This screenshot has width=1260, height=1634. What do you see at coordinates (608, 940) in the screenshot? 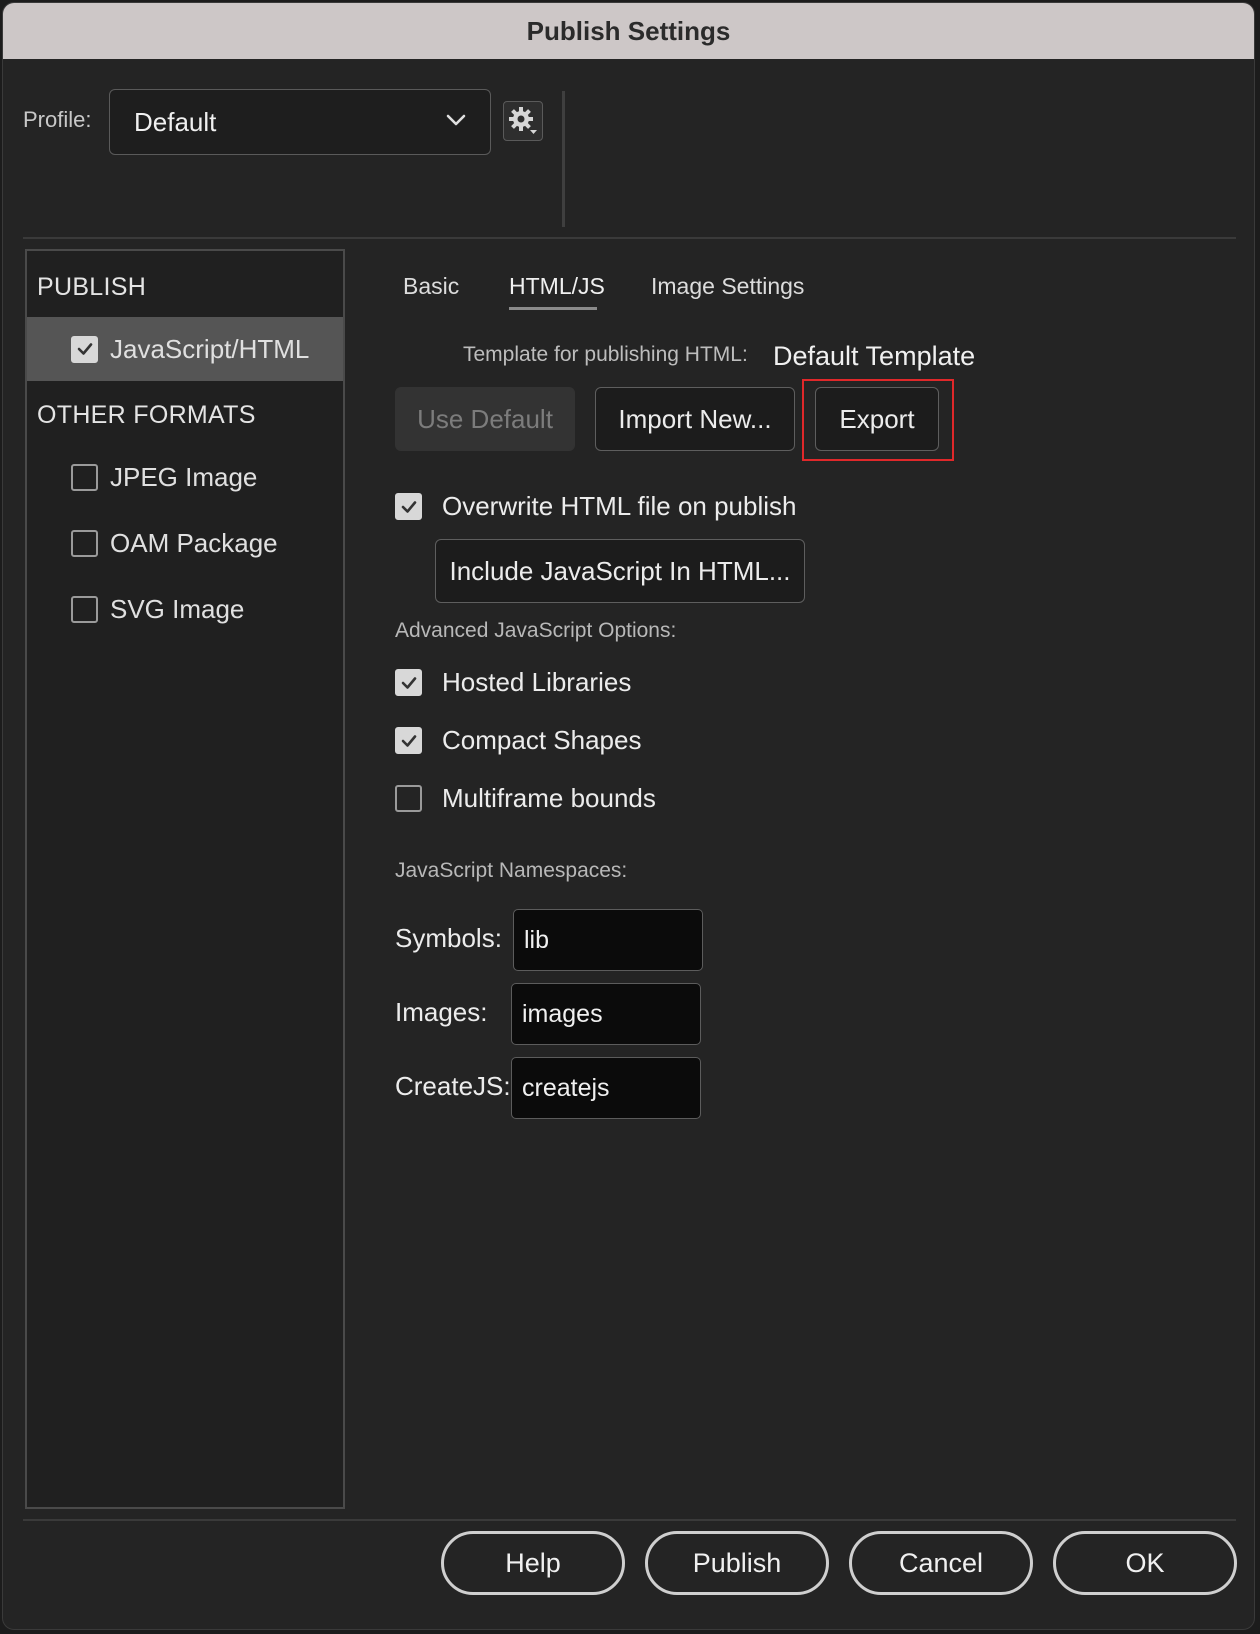
I see `symbols-namespace-input` at bounding box center [608, 940].